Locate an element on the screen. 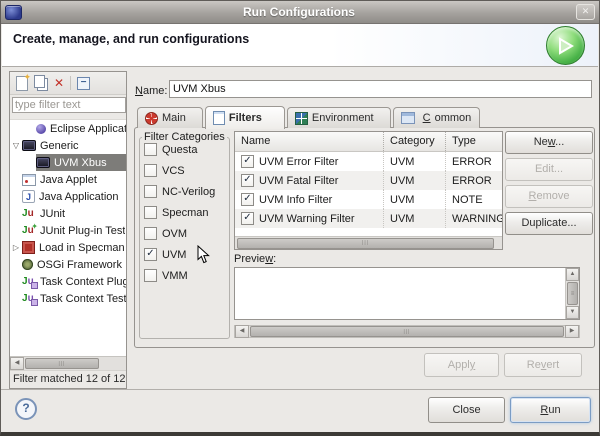  tab-label: Main is located at coordinates (174, 118).